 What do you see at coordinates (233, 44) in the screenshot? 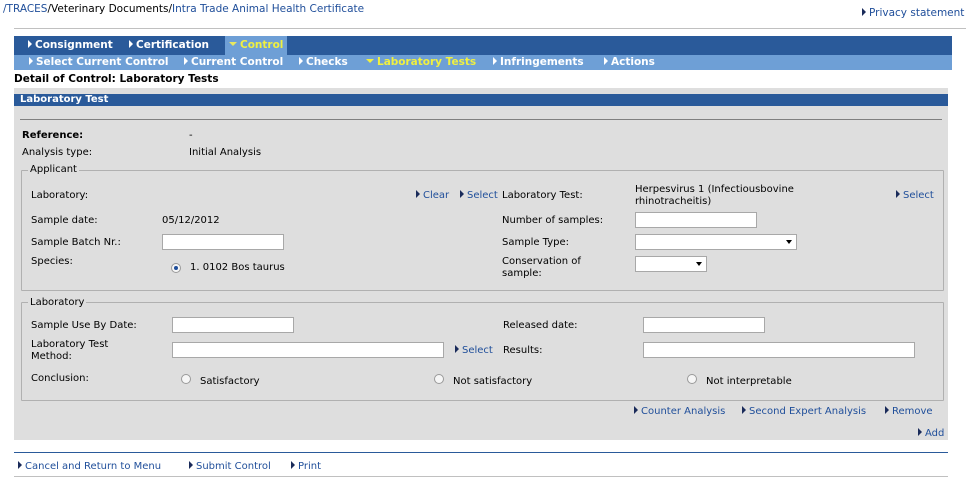
I see `arrow-down-icon` at bounding box center [233, 44].